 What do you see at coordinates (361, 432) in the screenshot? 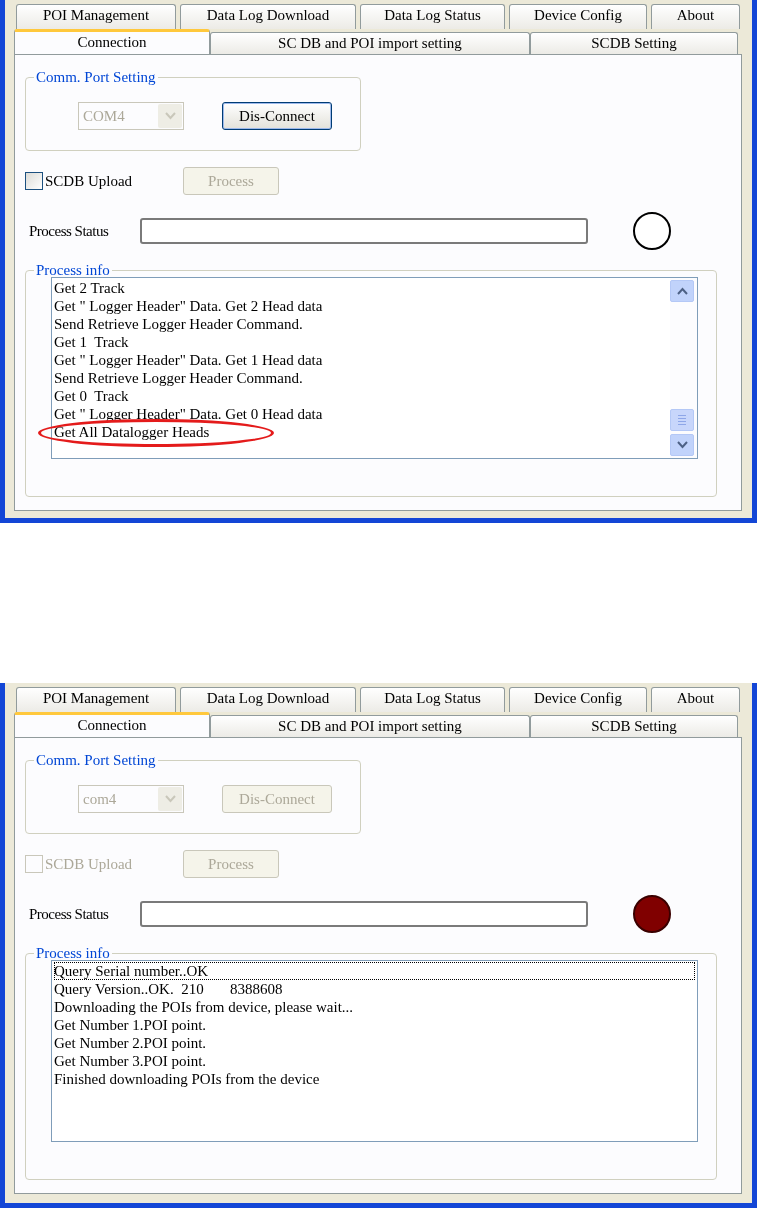
I see `log-line: Get All Datalogger Heads` at bounding box center [361, 432].